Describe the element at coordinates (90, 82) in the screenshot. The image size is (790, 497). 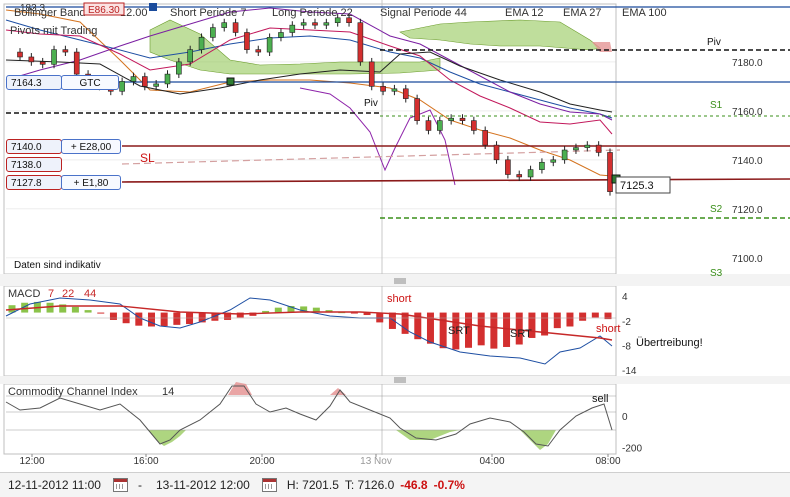
I see `gtc-button: GTC` at that location.